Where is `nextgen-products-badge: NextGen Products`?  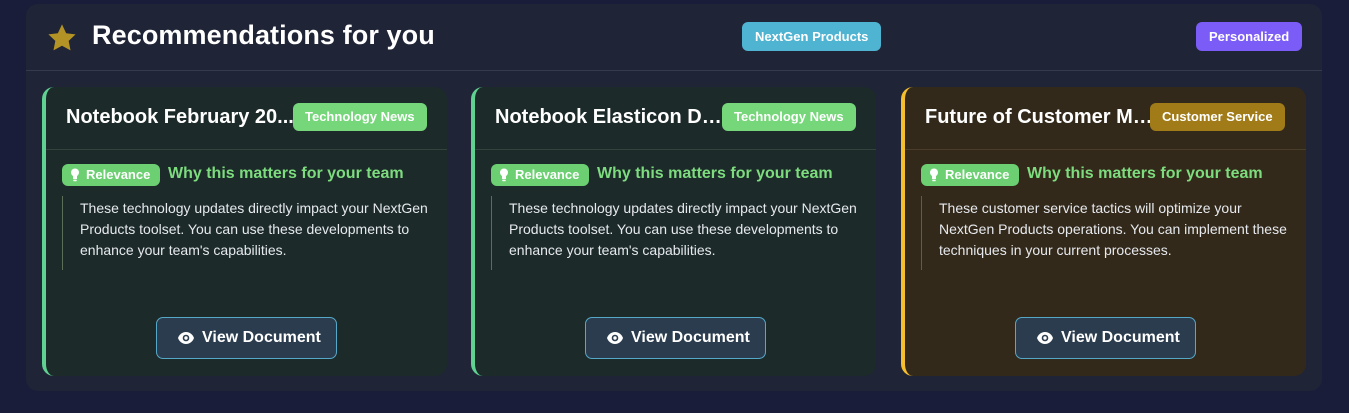
nextgen-products-badge: NextGen Products is located at coordinates (812, 36).